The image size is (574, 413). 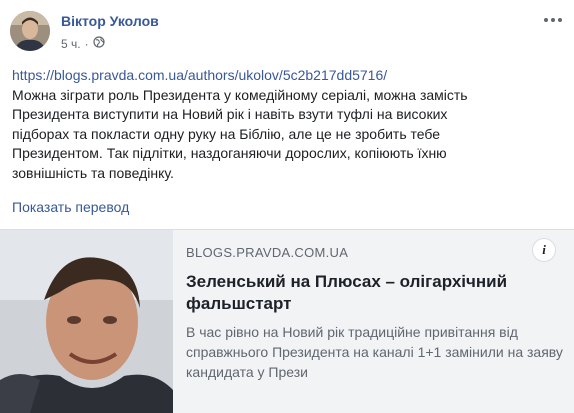 What do you see at coordinates (98, 43) in the screenshot?
I see `globe-icon` at bounding box center [98, 43].